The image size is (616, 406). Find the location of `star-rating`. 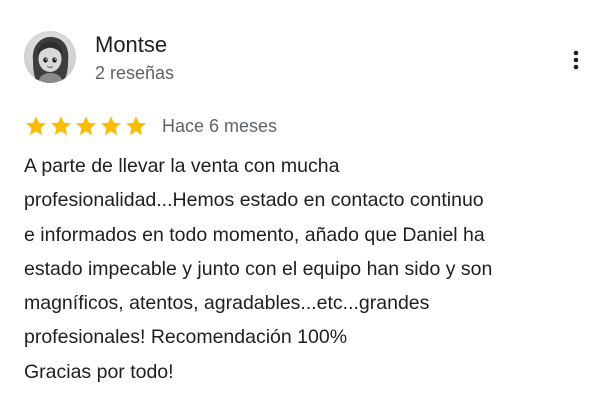

star-rating is located at coordinates (86, 126).